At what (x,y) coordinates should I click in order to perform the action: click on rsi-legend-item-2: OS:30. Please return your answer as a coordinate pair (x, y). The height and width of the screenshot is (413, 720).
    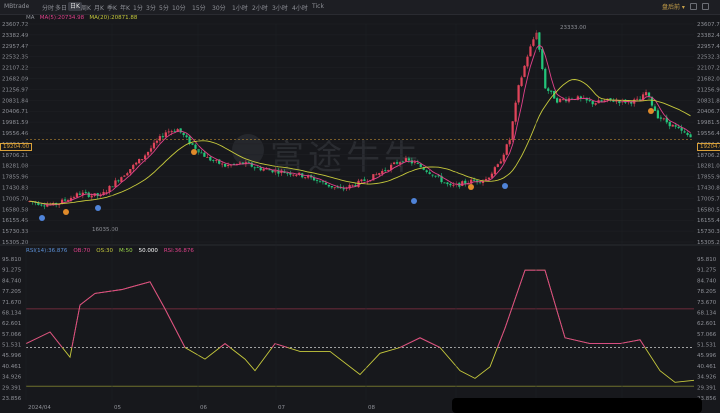
    Looking at the image, I should click on (104, 251).